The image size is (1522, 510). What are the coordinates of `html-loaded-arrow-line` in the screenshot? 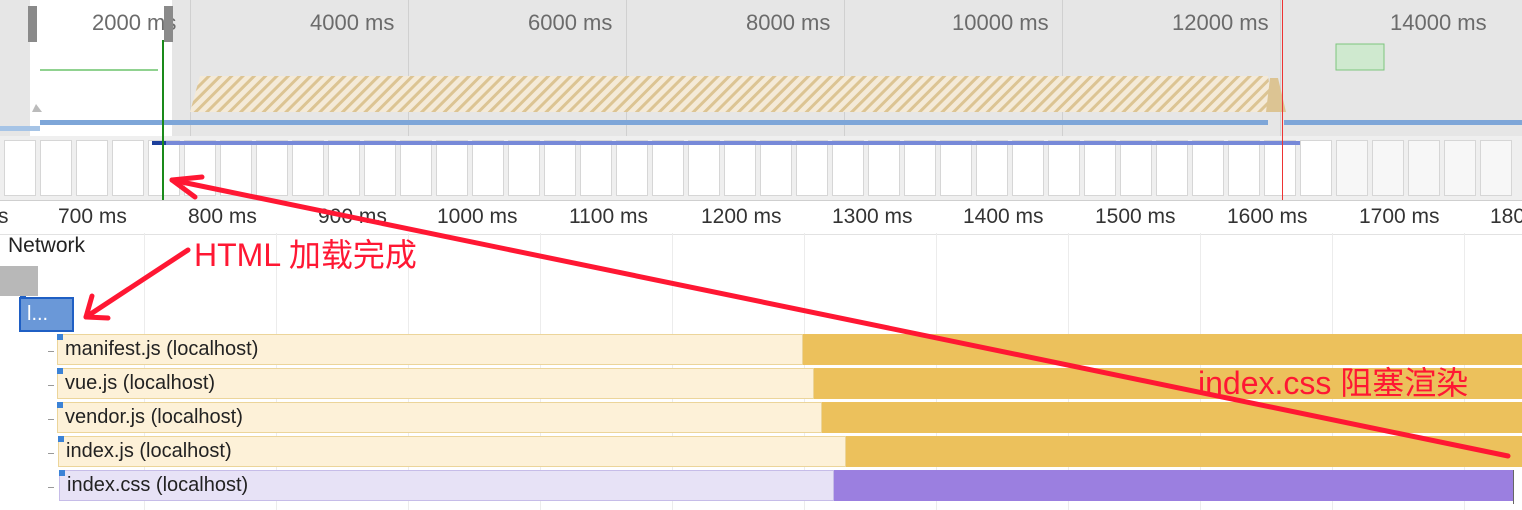 It's located at (137, 283).